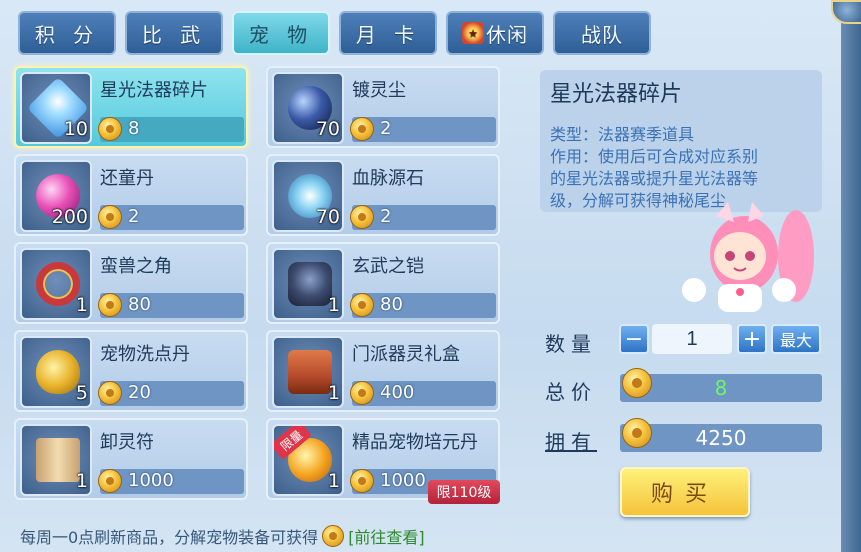  I want to click on tab-label: 比 武, so click(174, 34).